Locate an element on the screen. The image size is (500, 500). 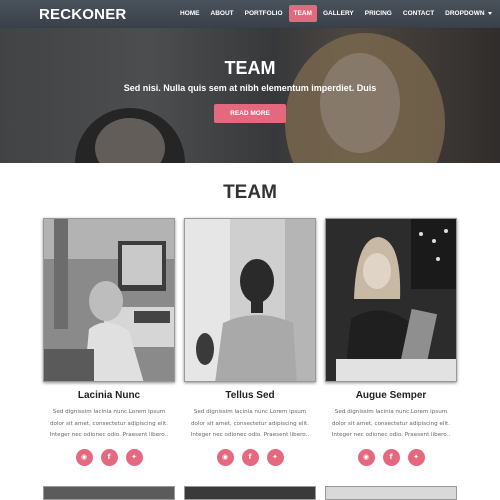
read-more-button: READ MORE is located at coordinates (250, 113).